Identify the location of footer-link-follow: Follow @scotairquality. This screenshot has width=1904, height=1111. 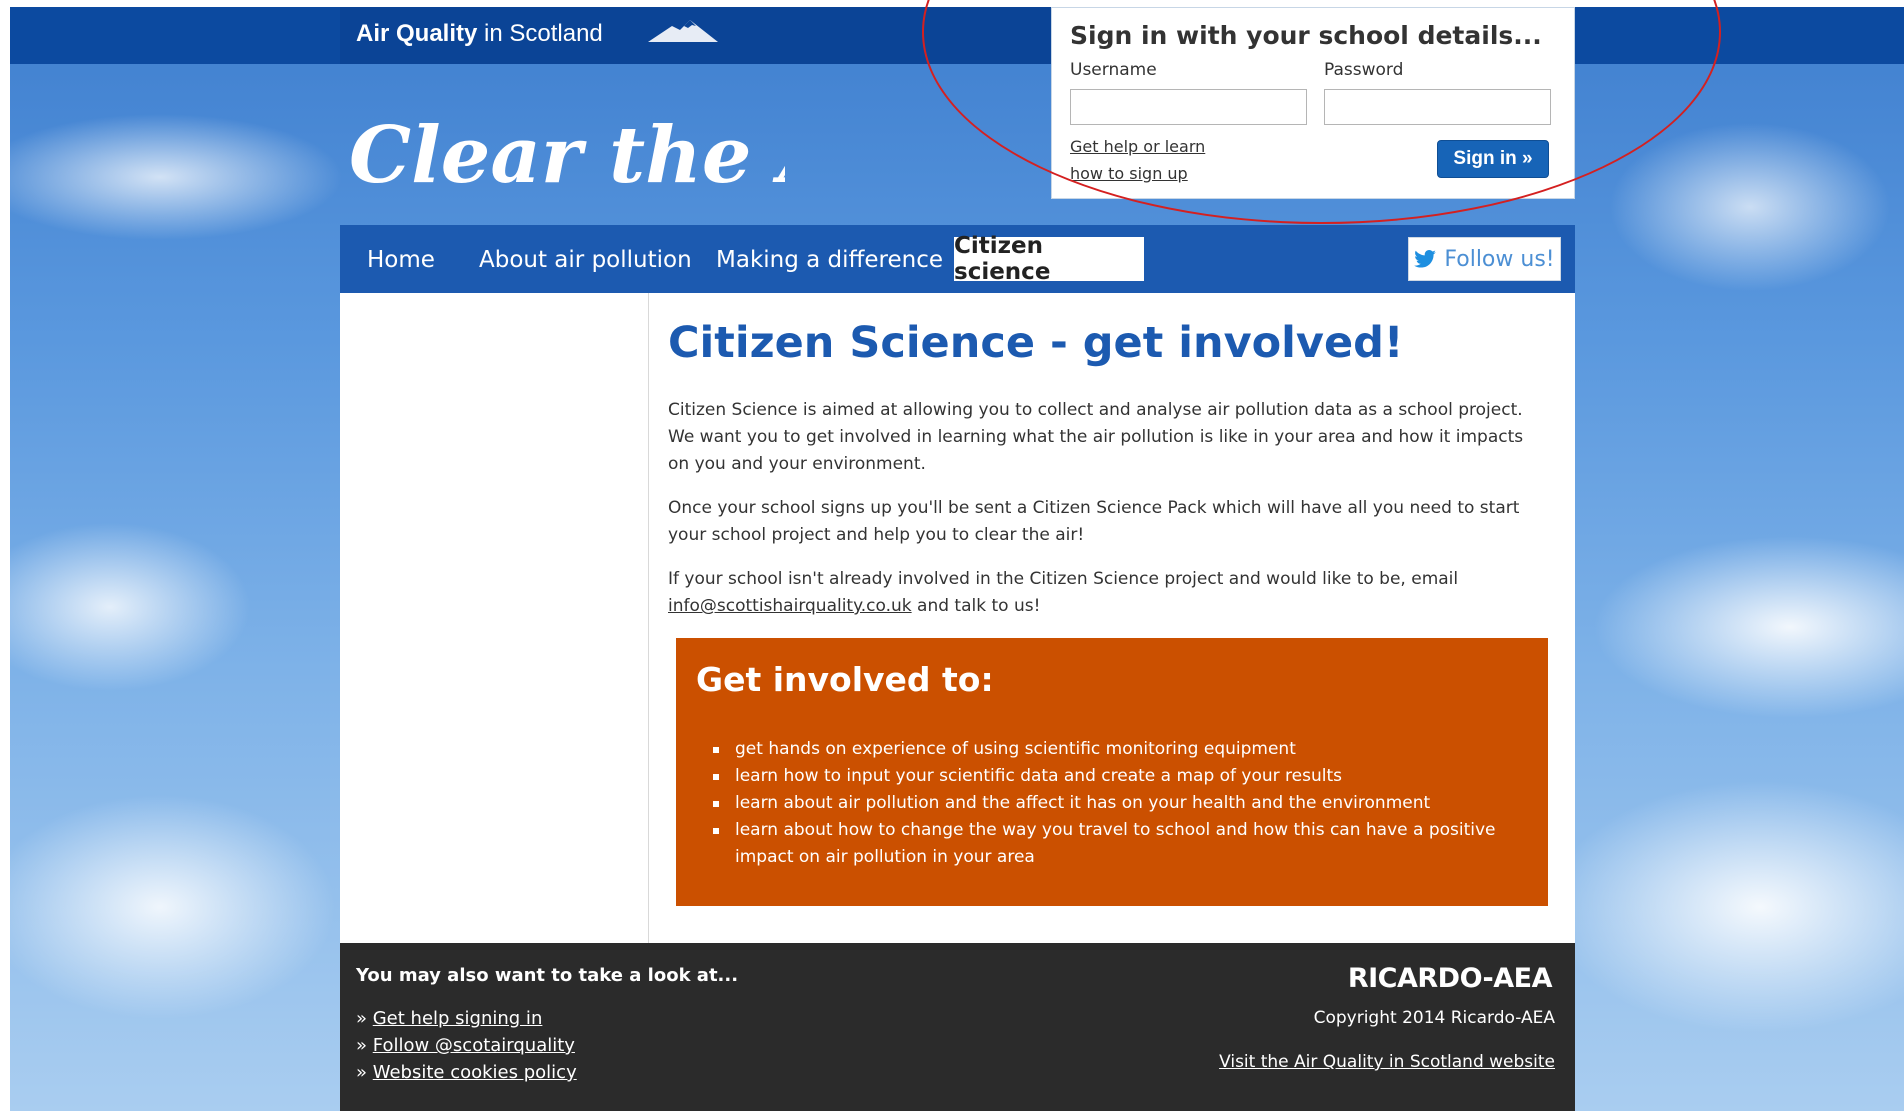
(474, 1045).